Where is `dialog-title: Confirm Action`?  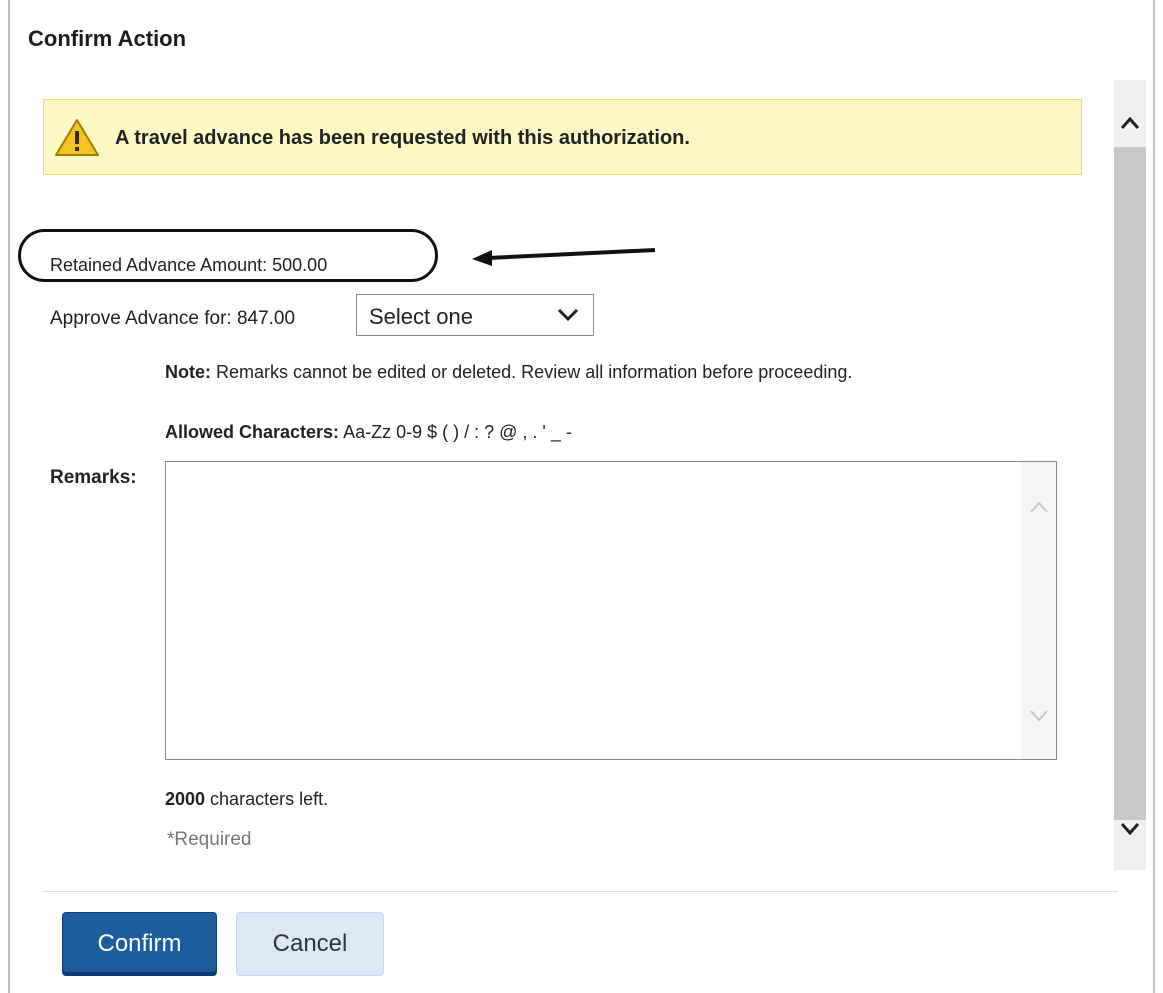
dialog-title: Confirm Action is located at coordinates (107, 38).